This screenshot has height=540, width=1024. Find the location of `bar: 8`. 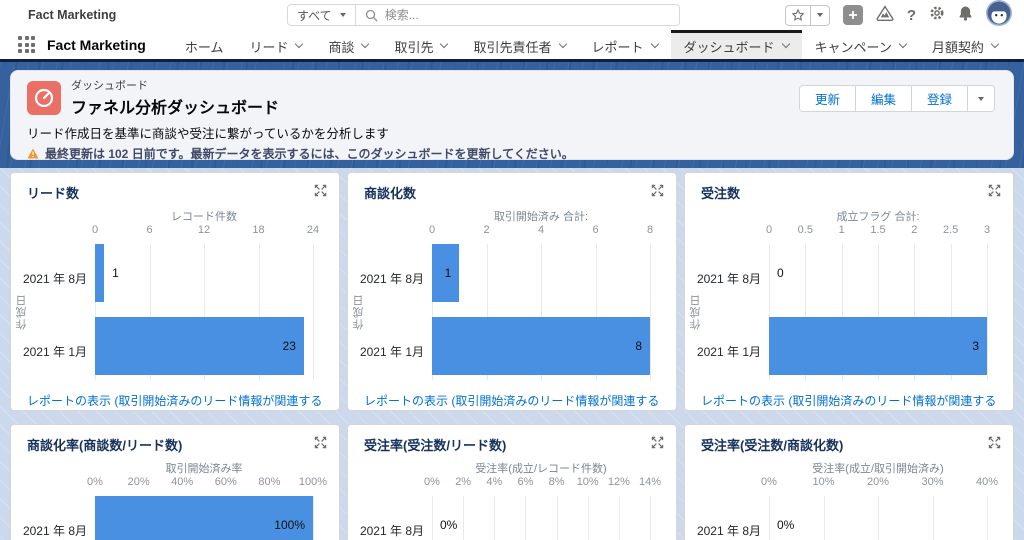

bar: 8 is located at coordinates (541, 346).